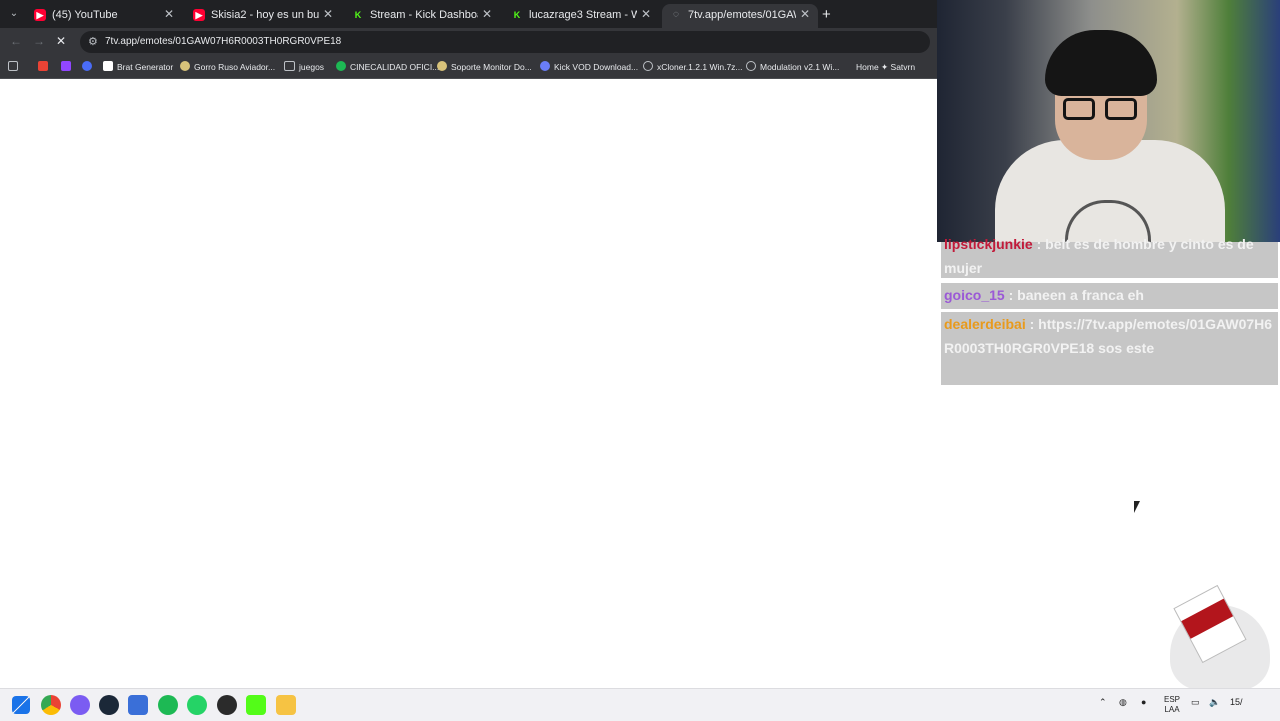  I want to click on steam-icon, so click(109, 705).